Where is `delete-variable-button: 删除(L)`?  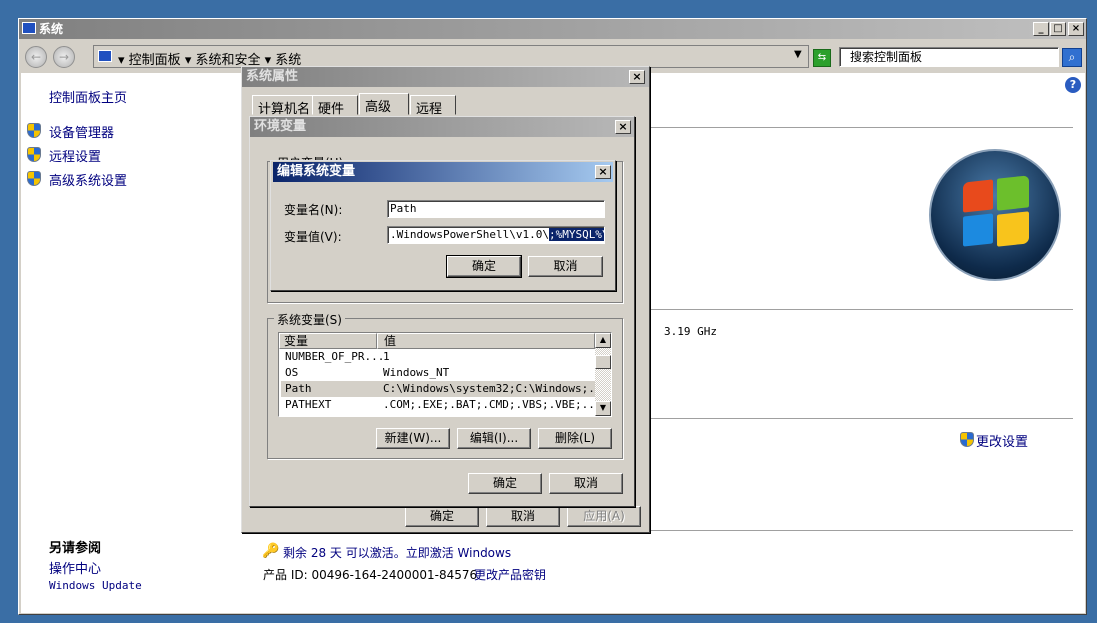 delete-variable-button: 删除(L) is located at coordinates (575, 438).